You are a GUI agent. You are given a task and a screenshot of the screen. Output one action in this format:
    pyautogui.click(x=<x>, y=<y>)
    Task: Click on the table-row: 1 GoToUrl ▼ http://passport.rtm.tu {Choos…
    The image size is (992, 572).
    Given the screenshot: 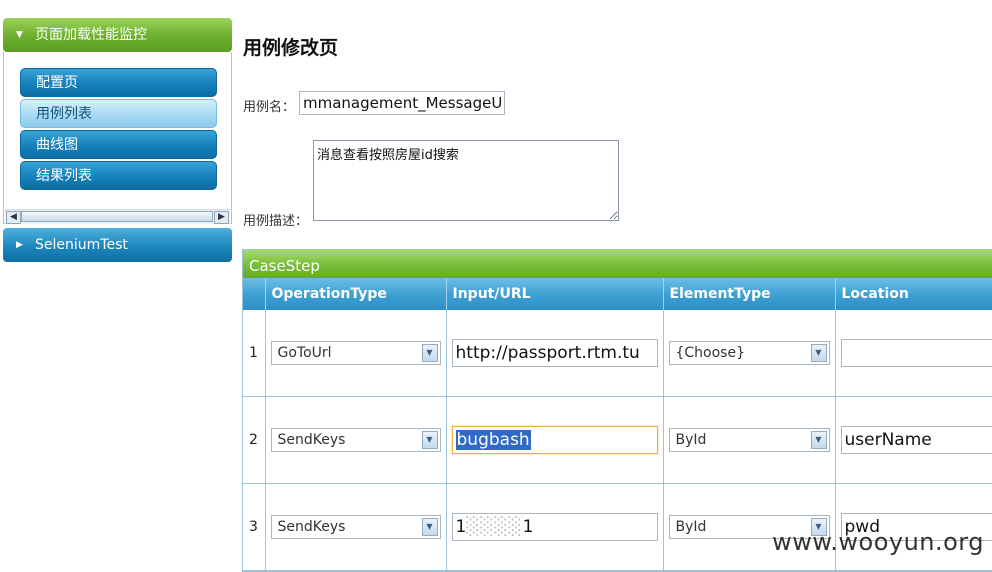 What is the action you would take?
    pyautogui.click(x=617, y=353)
    